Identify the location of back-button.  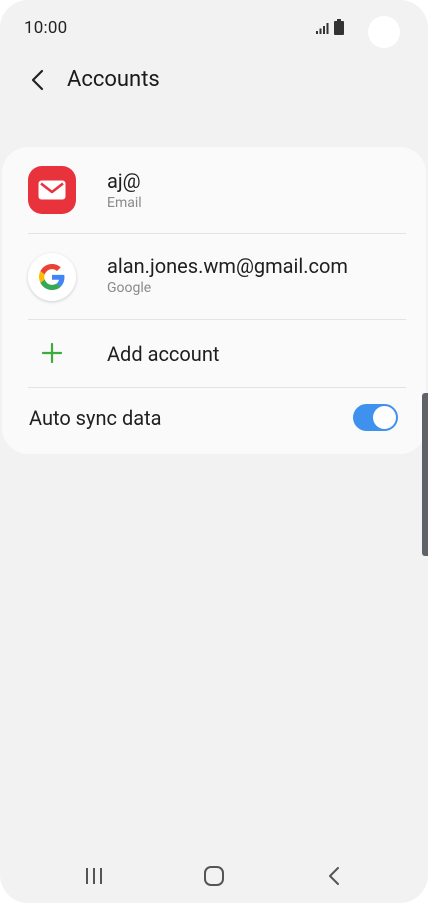
(38, 80).